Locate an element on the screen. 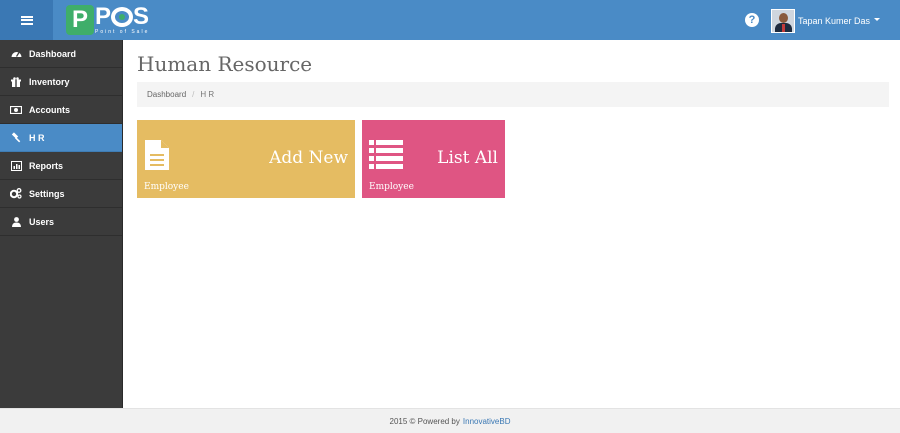 Image resolution: width=900 pixels, height=433 pixels. logo-wordmark: PS is located at coordinates (122, 16).